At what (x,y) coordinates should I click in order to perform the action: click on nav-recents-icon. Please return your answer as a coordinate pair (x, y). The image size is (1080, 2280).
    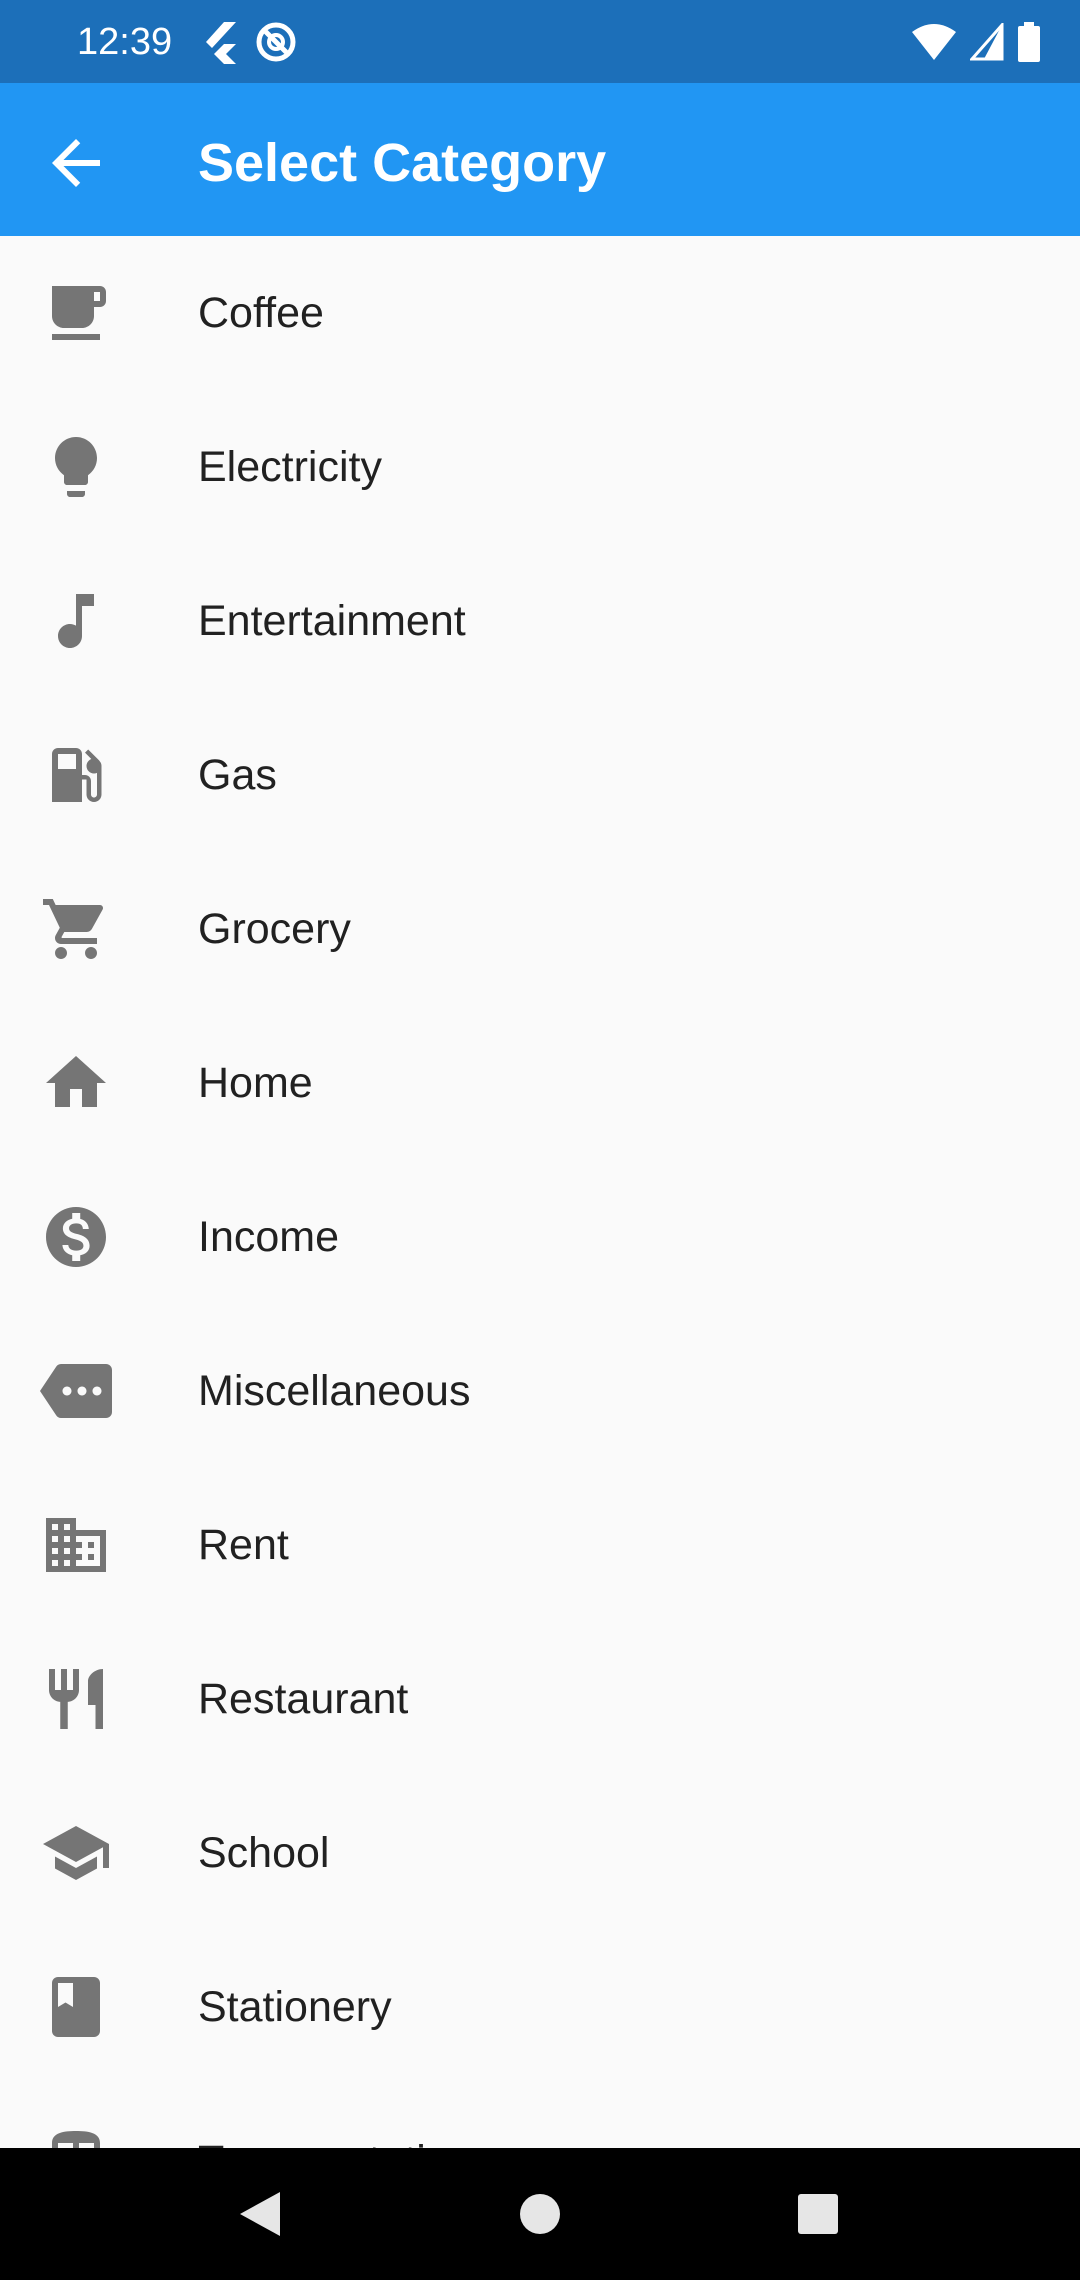
    Looking at the image, I should click on (818, 2214).